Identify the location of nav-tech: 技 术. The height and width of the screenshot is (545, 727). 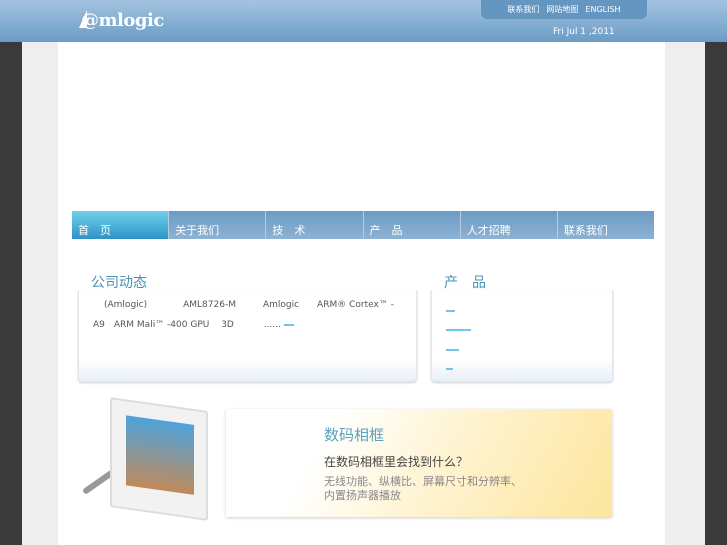
(313, 225).